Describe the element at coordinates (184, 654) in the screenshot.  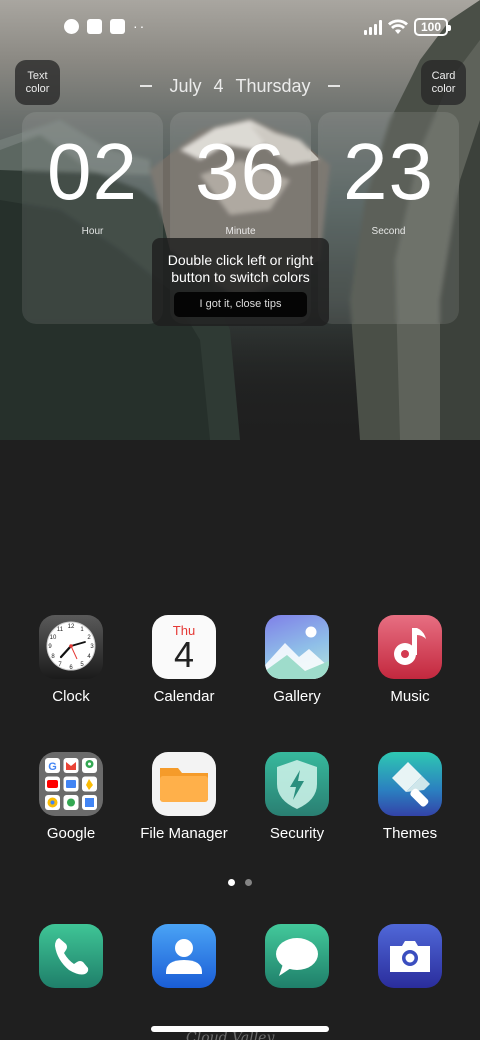
I see `calendar-date: 4` at that location.